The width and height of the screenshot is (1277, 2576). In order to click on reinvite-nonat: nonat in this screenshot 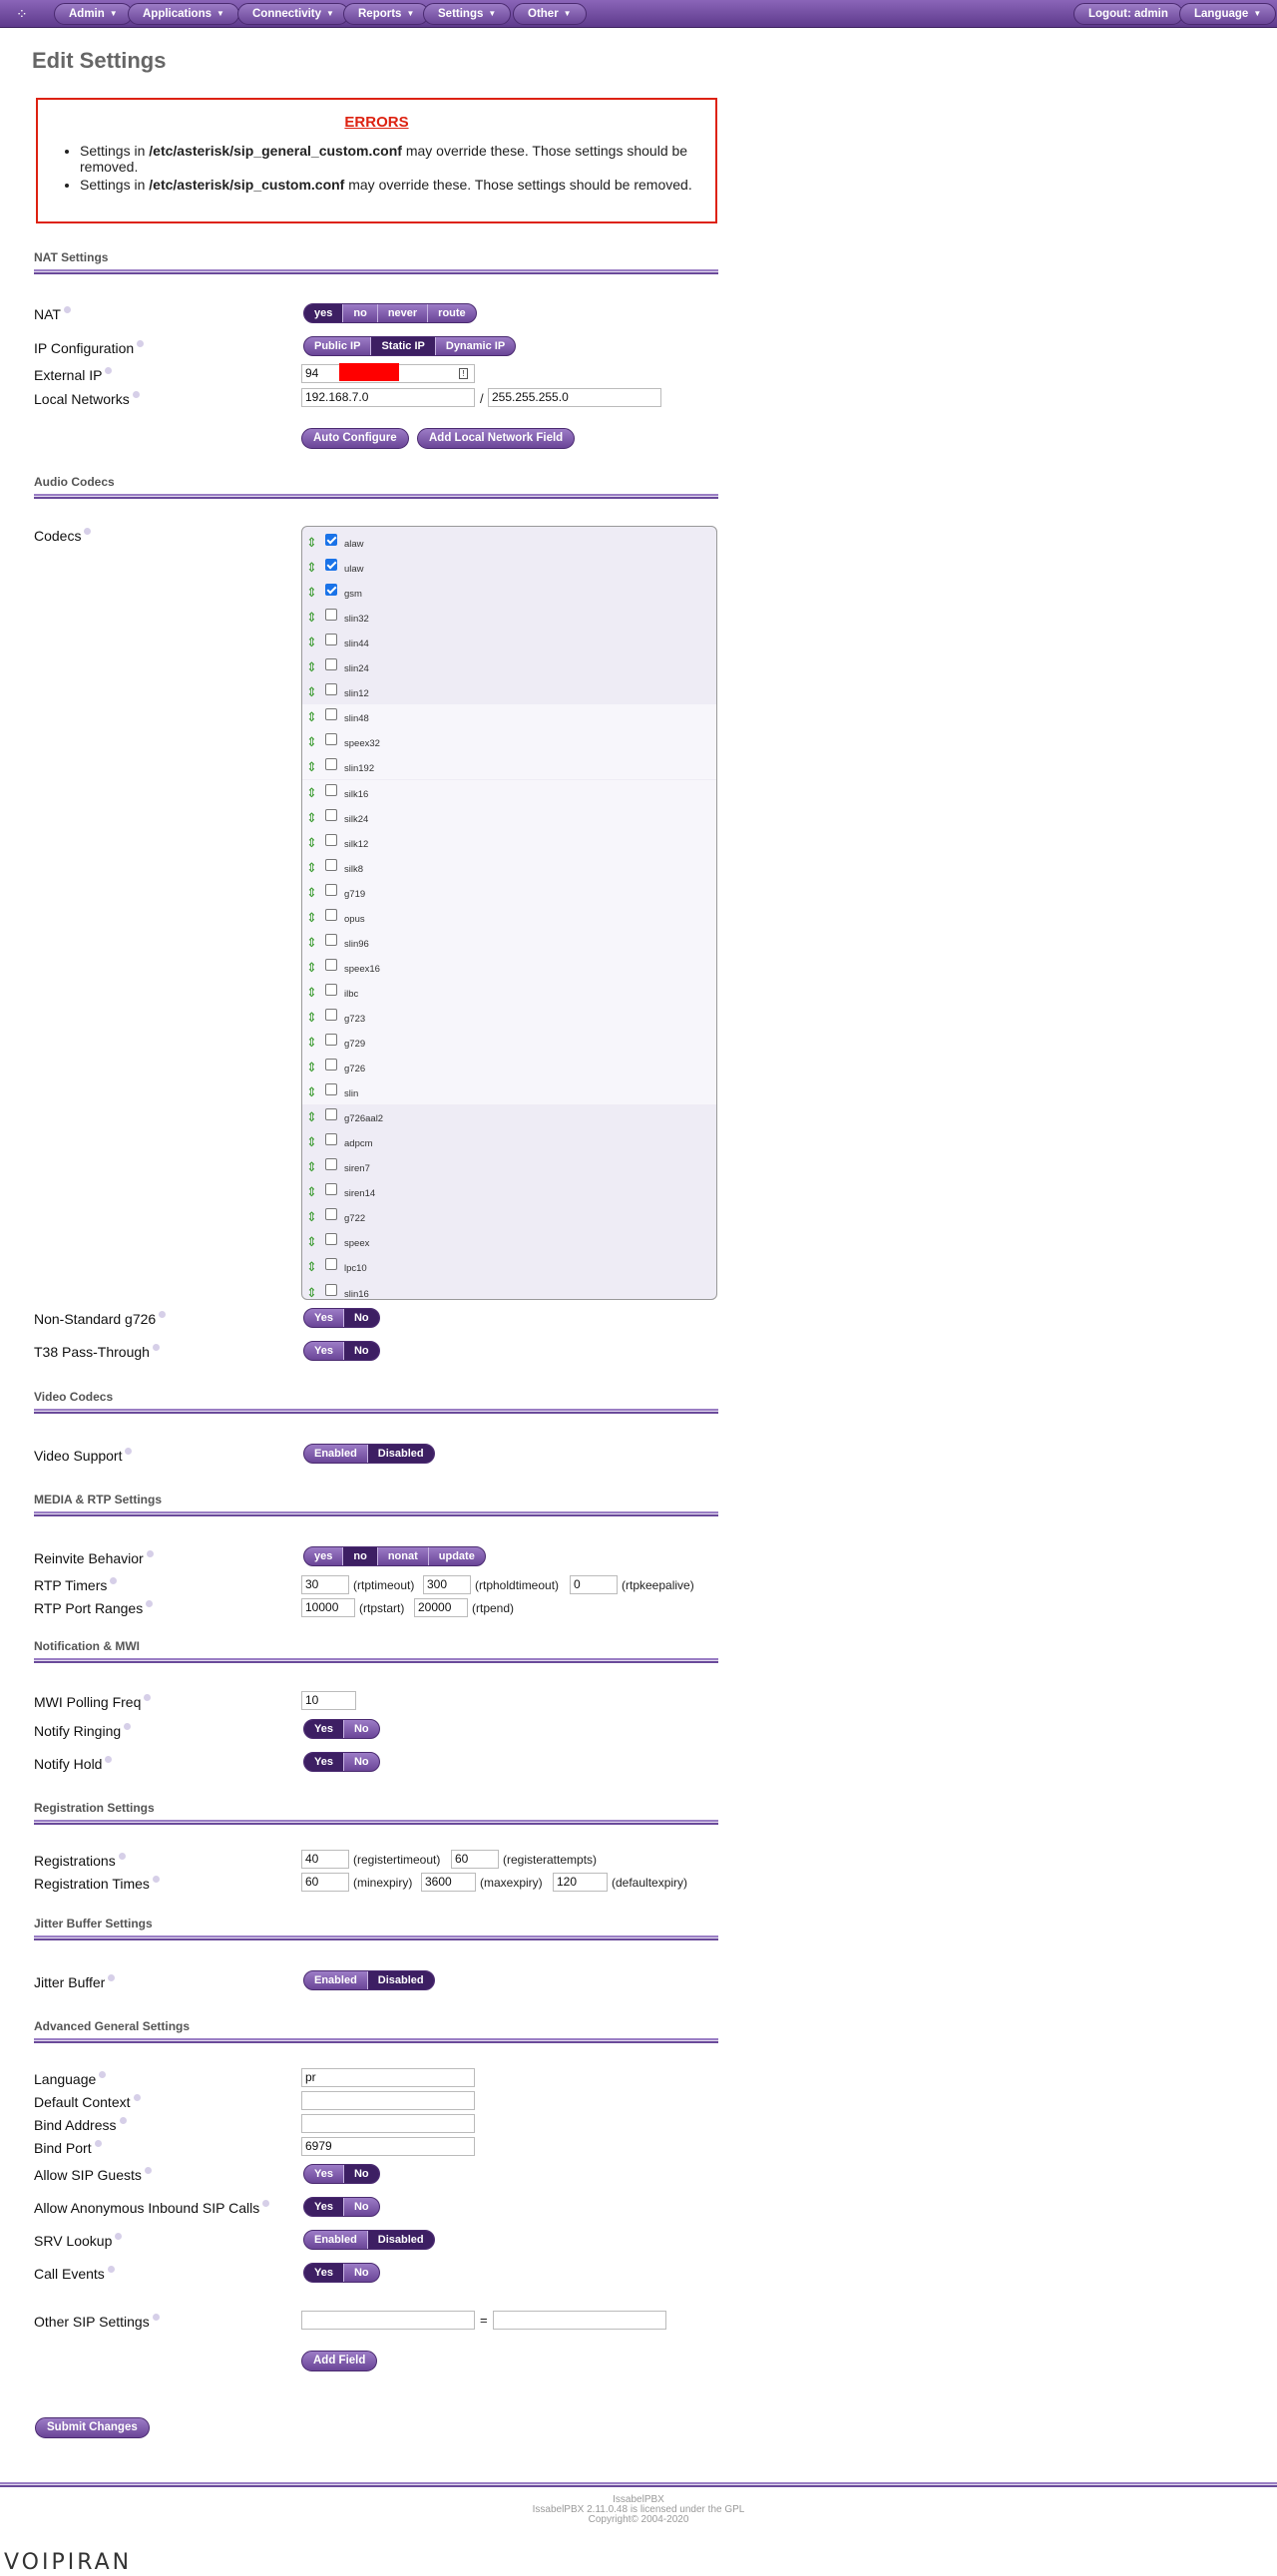, I will do `click(402, 1556)`.